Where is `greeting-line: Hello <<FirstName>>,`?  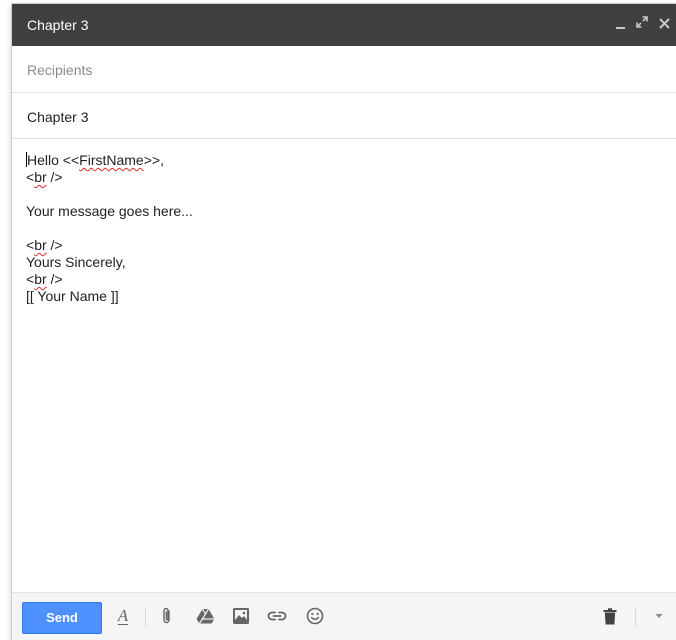
greeting-line: Hello <<FirstName>>, is located at coordinates (109, 160).